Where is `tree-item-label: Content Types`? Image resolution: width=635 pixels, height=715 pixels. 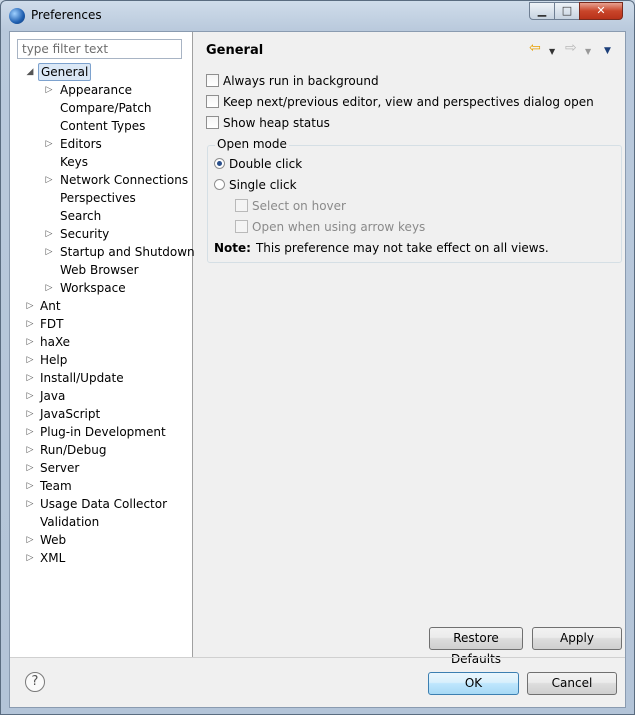 tree-item-label: Content Types is located at coordinates (103, 126).